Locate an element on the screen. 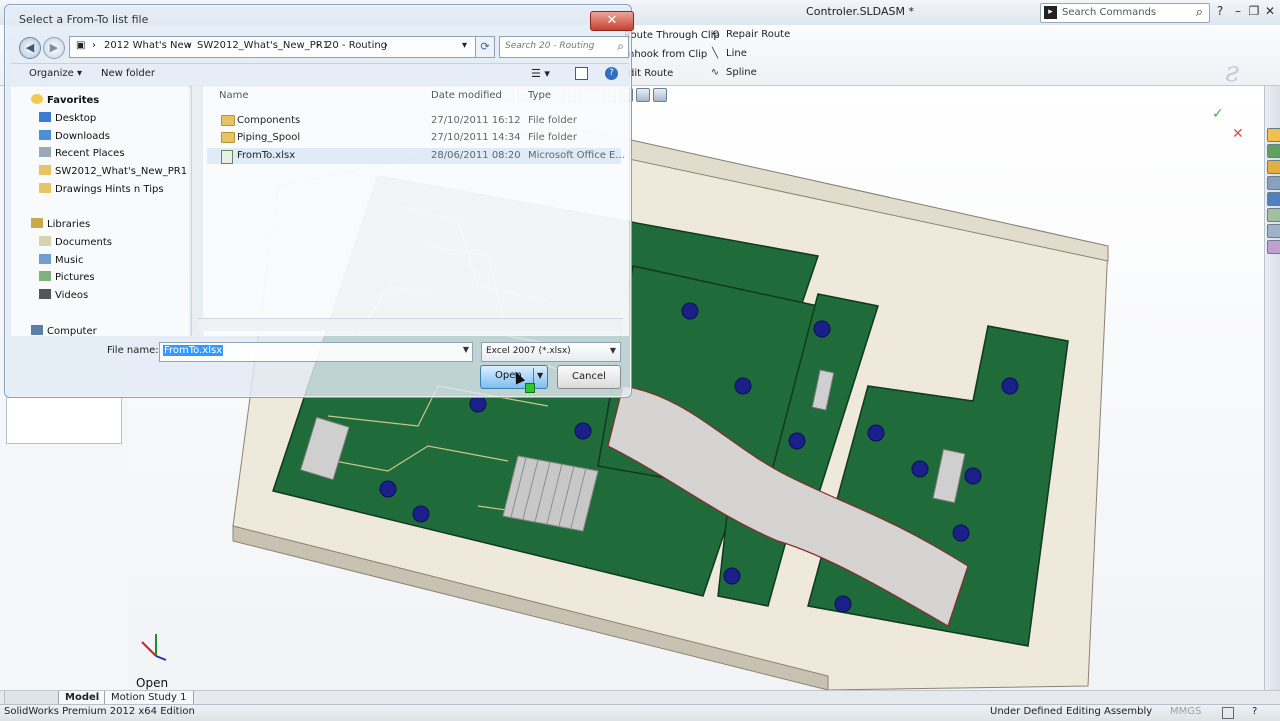 The height and width of the screenshot is (721, 1280). minimize-icon: – is located at coordinates (1238, 11).